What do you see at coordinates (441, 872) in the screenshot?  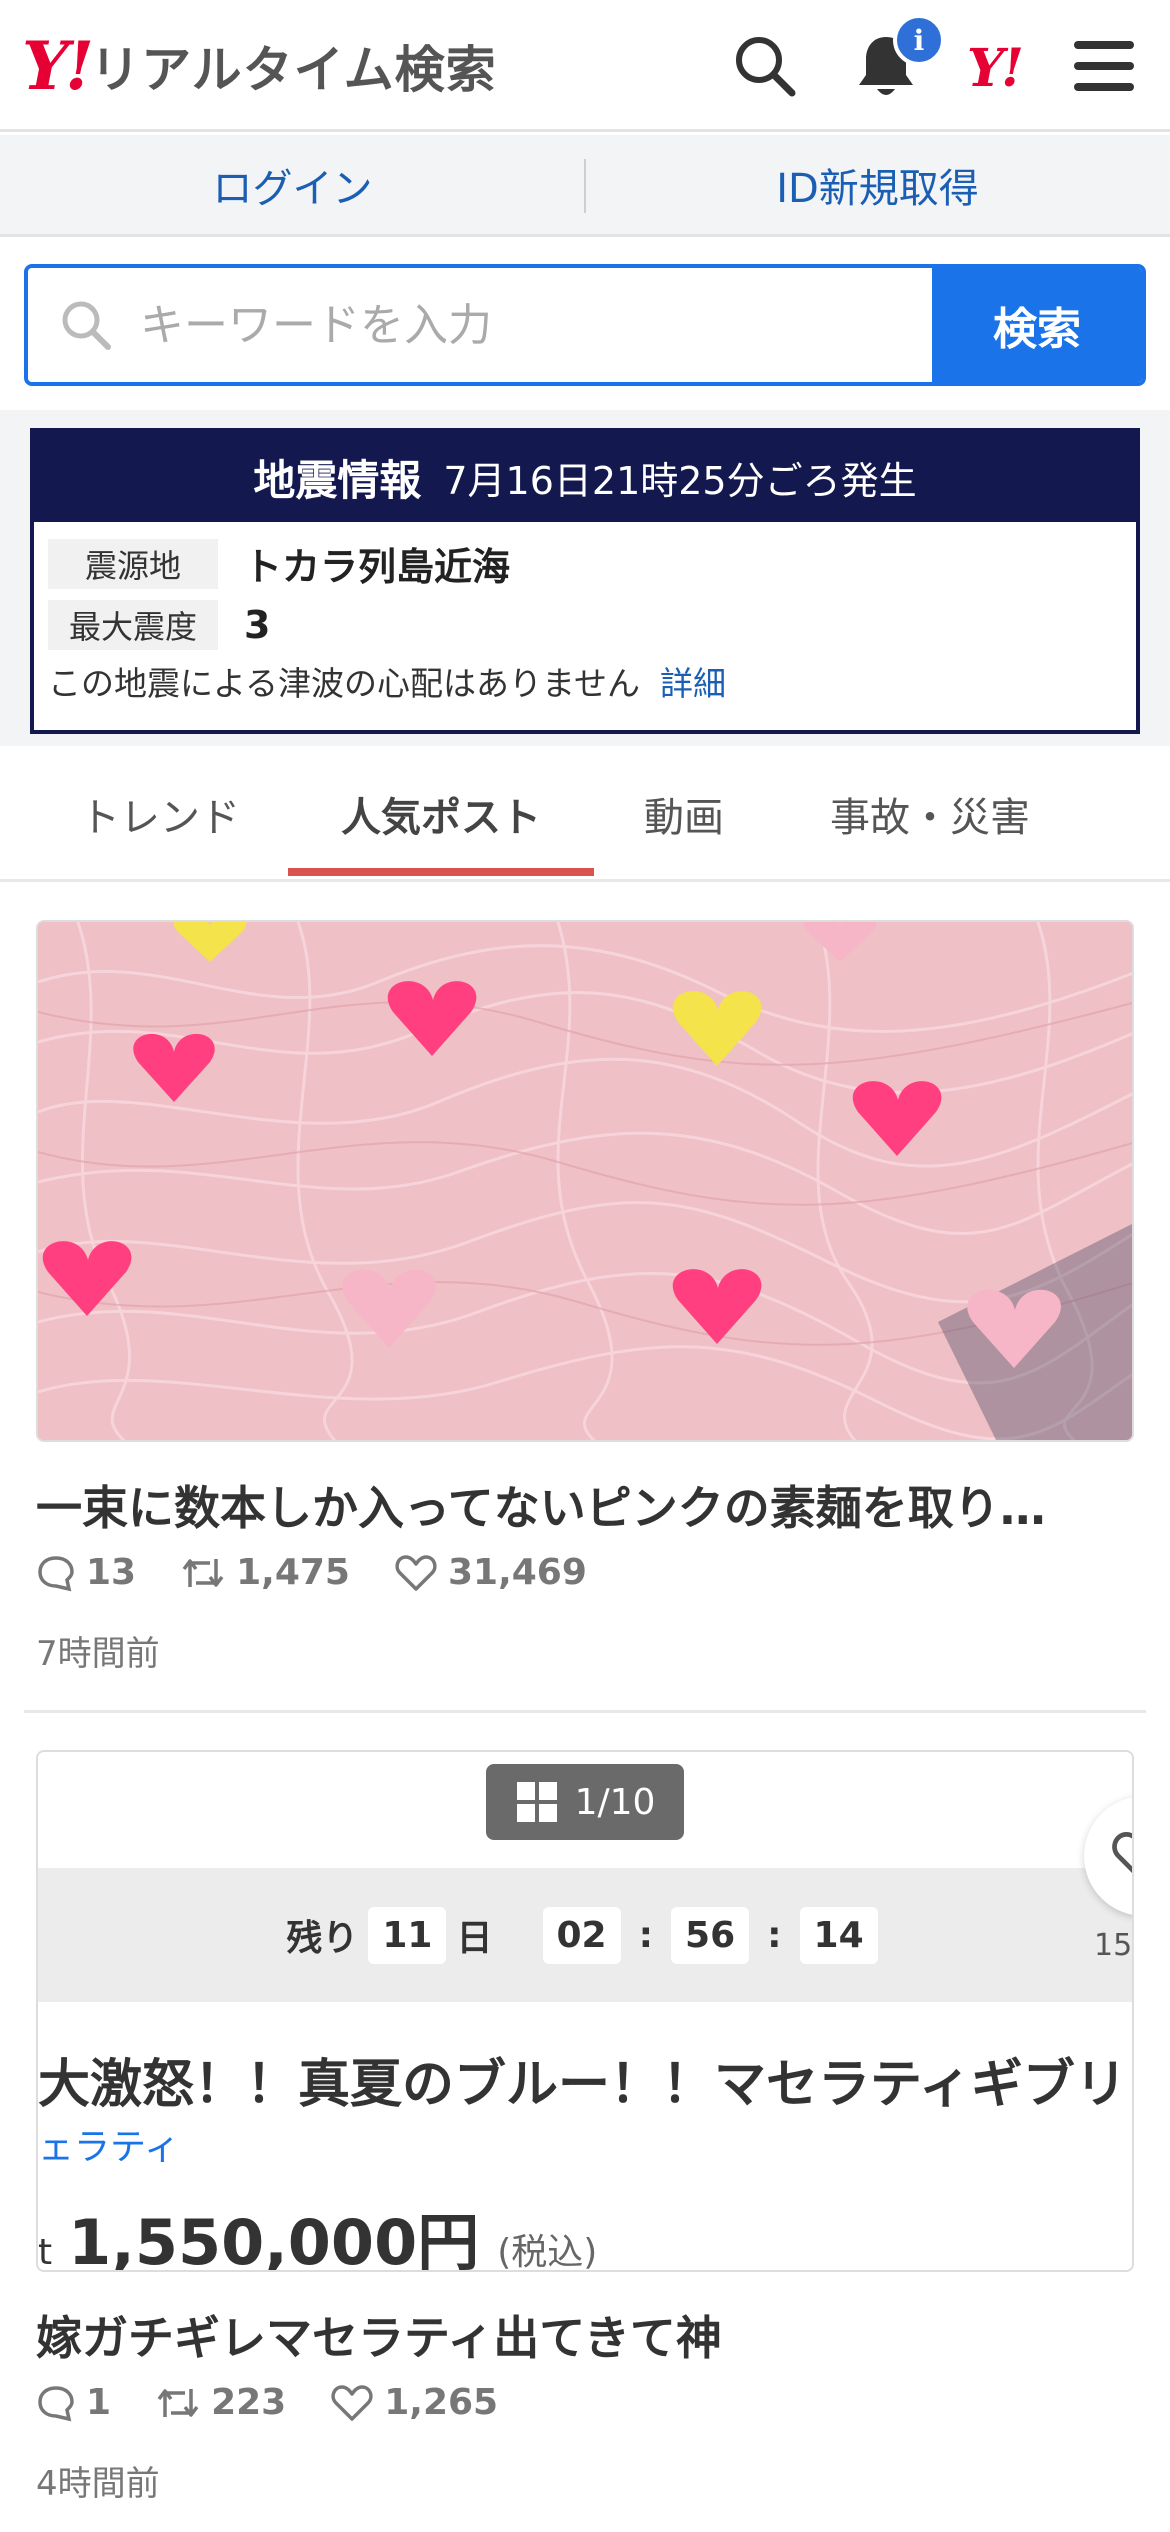 I see `active-tab-indicator` at bounding box center [441, 872].